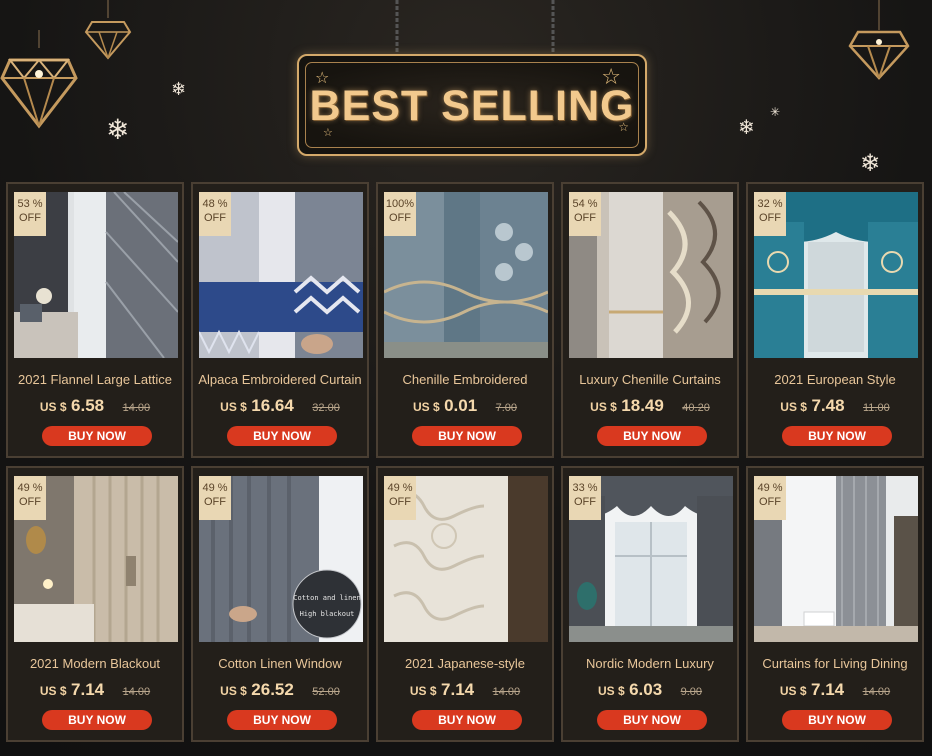 The image size is (932, 756). What do you see at coordinates (696, 408) in the screenshot?
I see `original-price: 40.20` at bounding box center [696, 408].